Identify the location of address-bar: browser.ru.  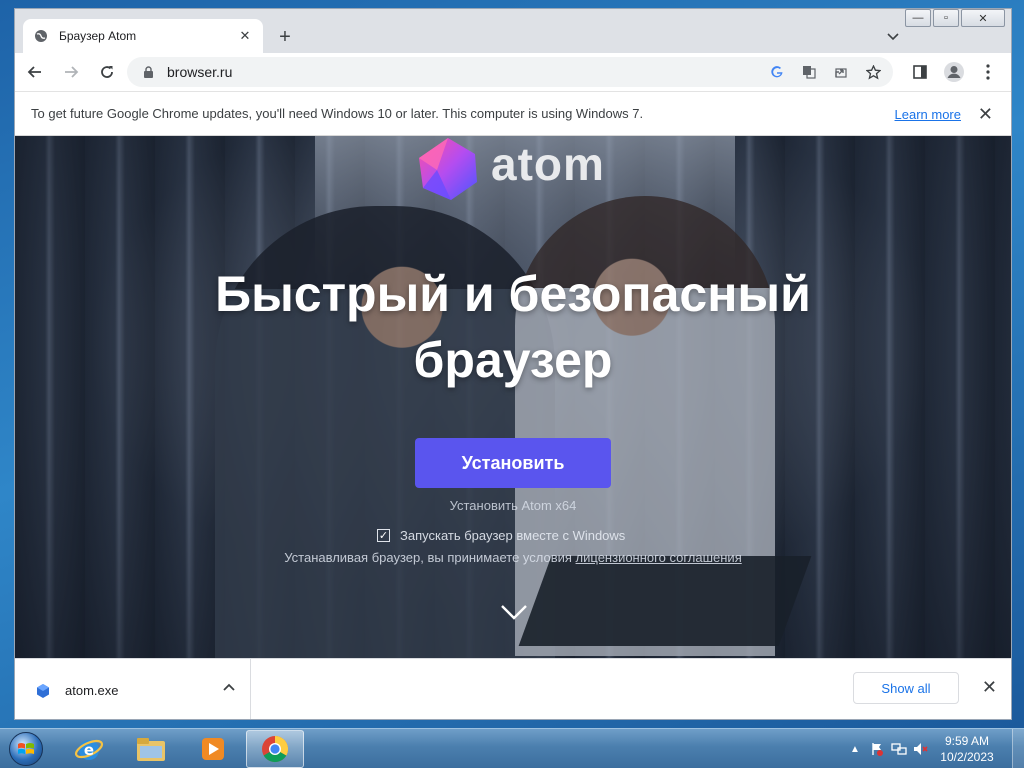
(510, 72).